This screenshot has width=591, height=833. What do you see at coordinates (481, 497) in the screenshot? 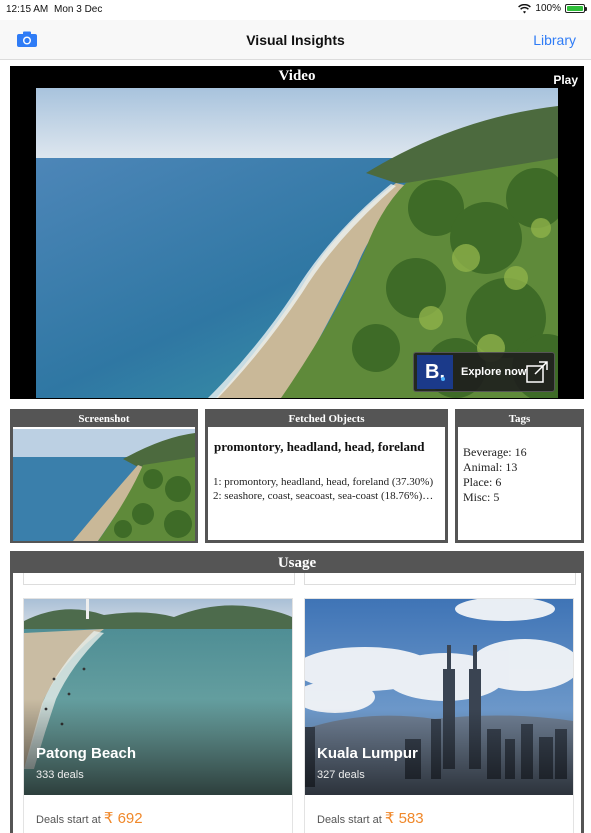
I see `tag-item: Misc: 5` at bounding box center [481, 497].